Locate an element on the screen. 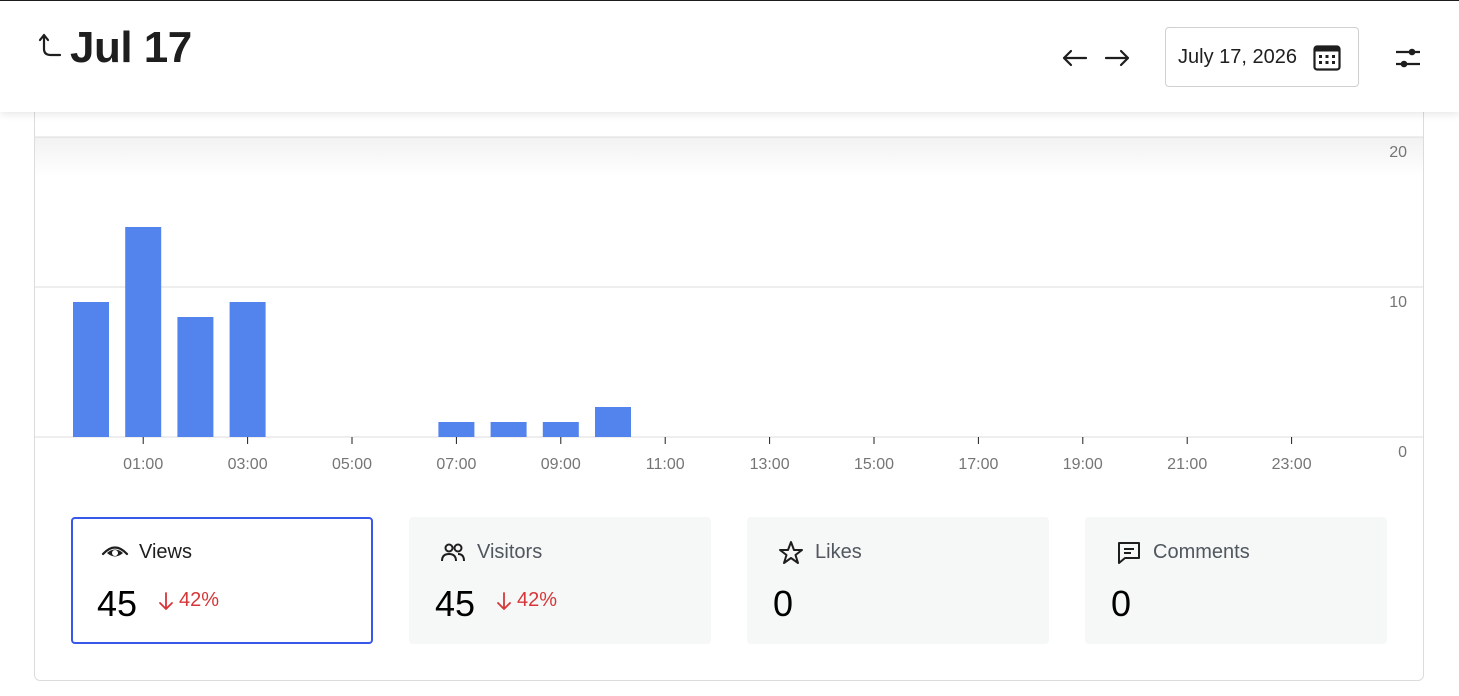 The image size is (1459, 696). arrow-left-icon is located at coordinates (1075, 58).